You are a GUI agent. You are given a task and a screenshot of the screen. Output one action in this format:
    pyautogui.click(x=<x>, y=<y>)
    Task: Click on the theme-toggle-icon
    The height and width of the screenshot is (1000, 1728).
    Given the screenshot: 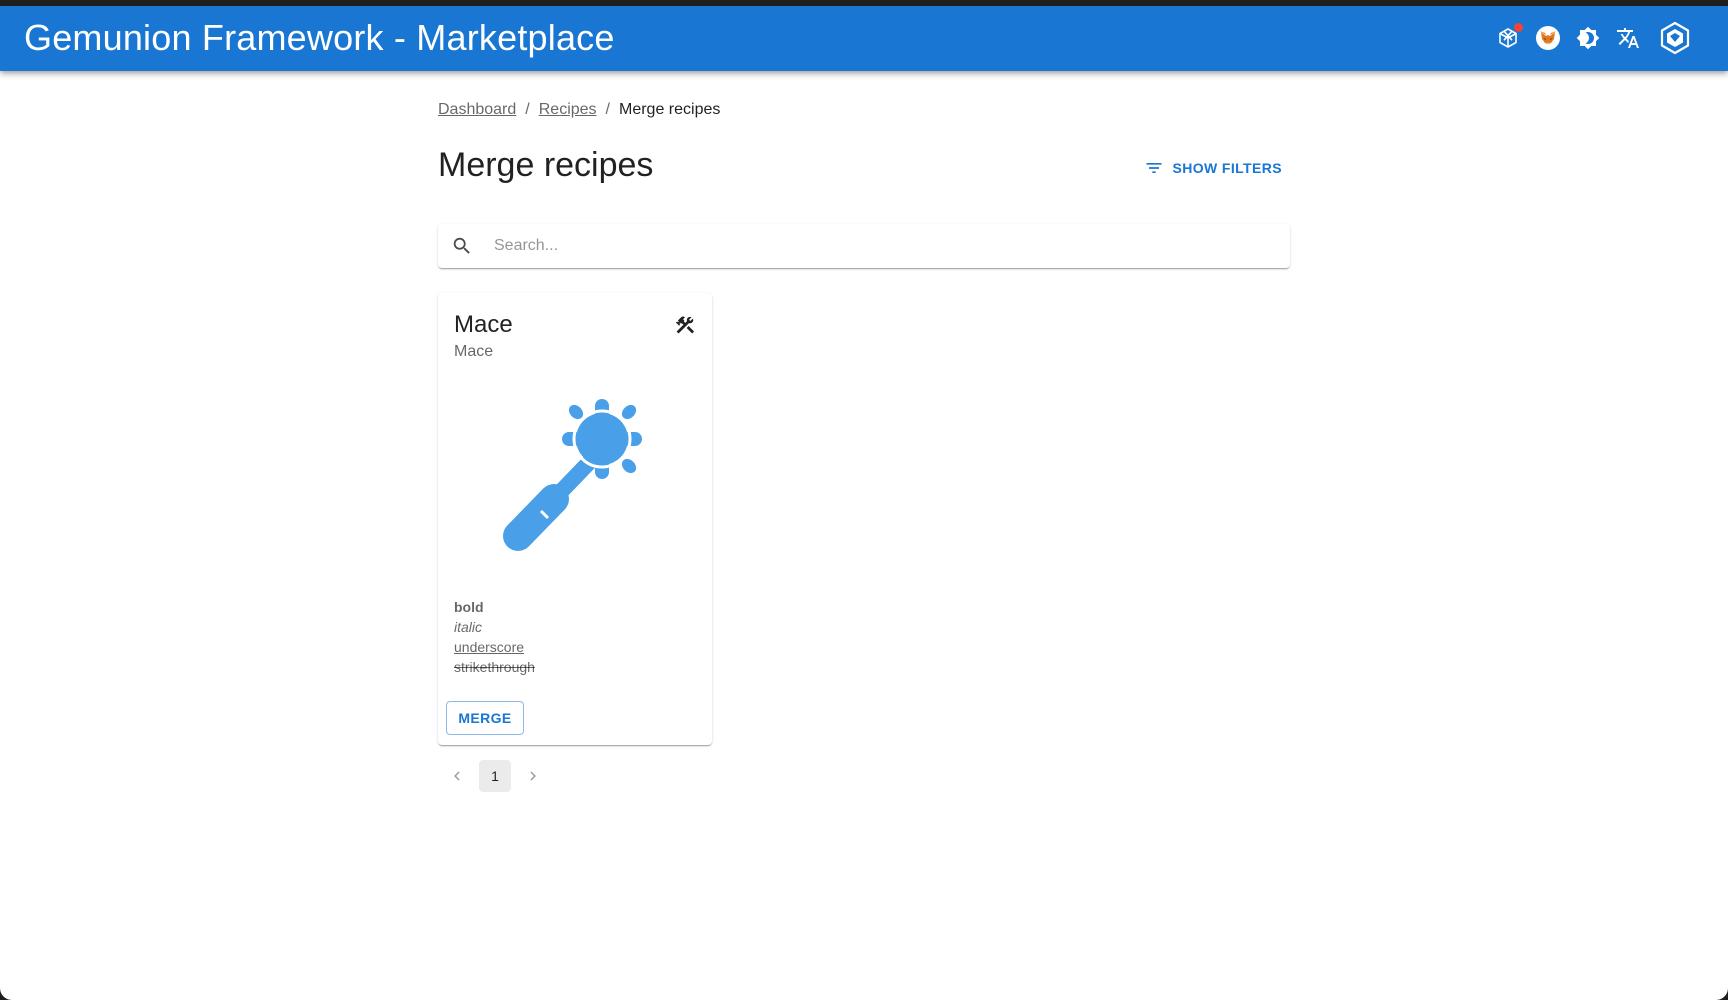 What is the action you would take?
    pyautogui.click(x=1588, y=38)
    